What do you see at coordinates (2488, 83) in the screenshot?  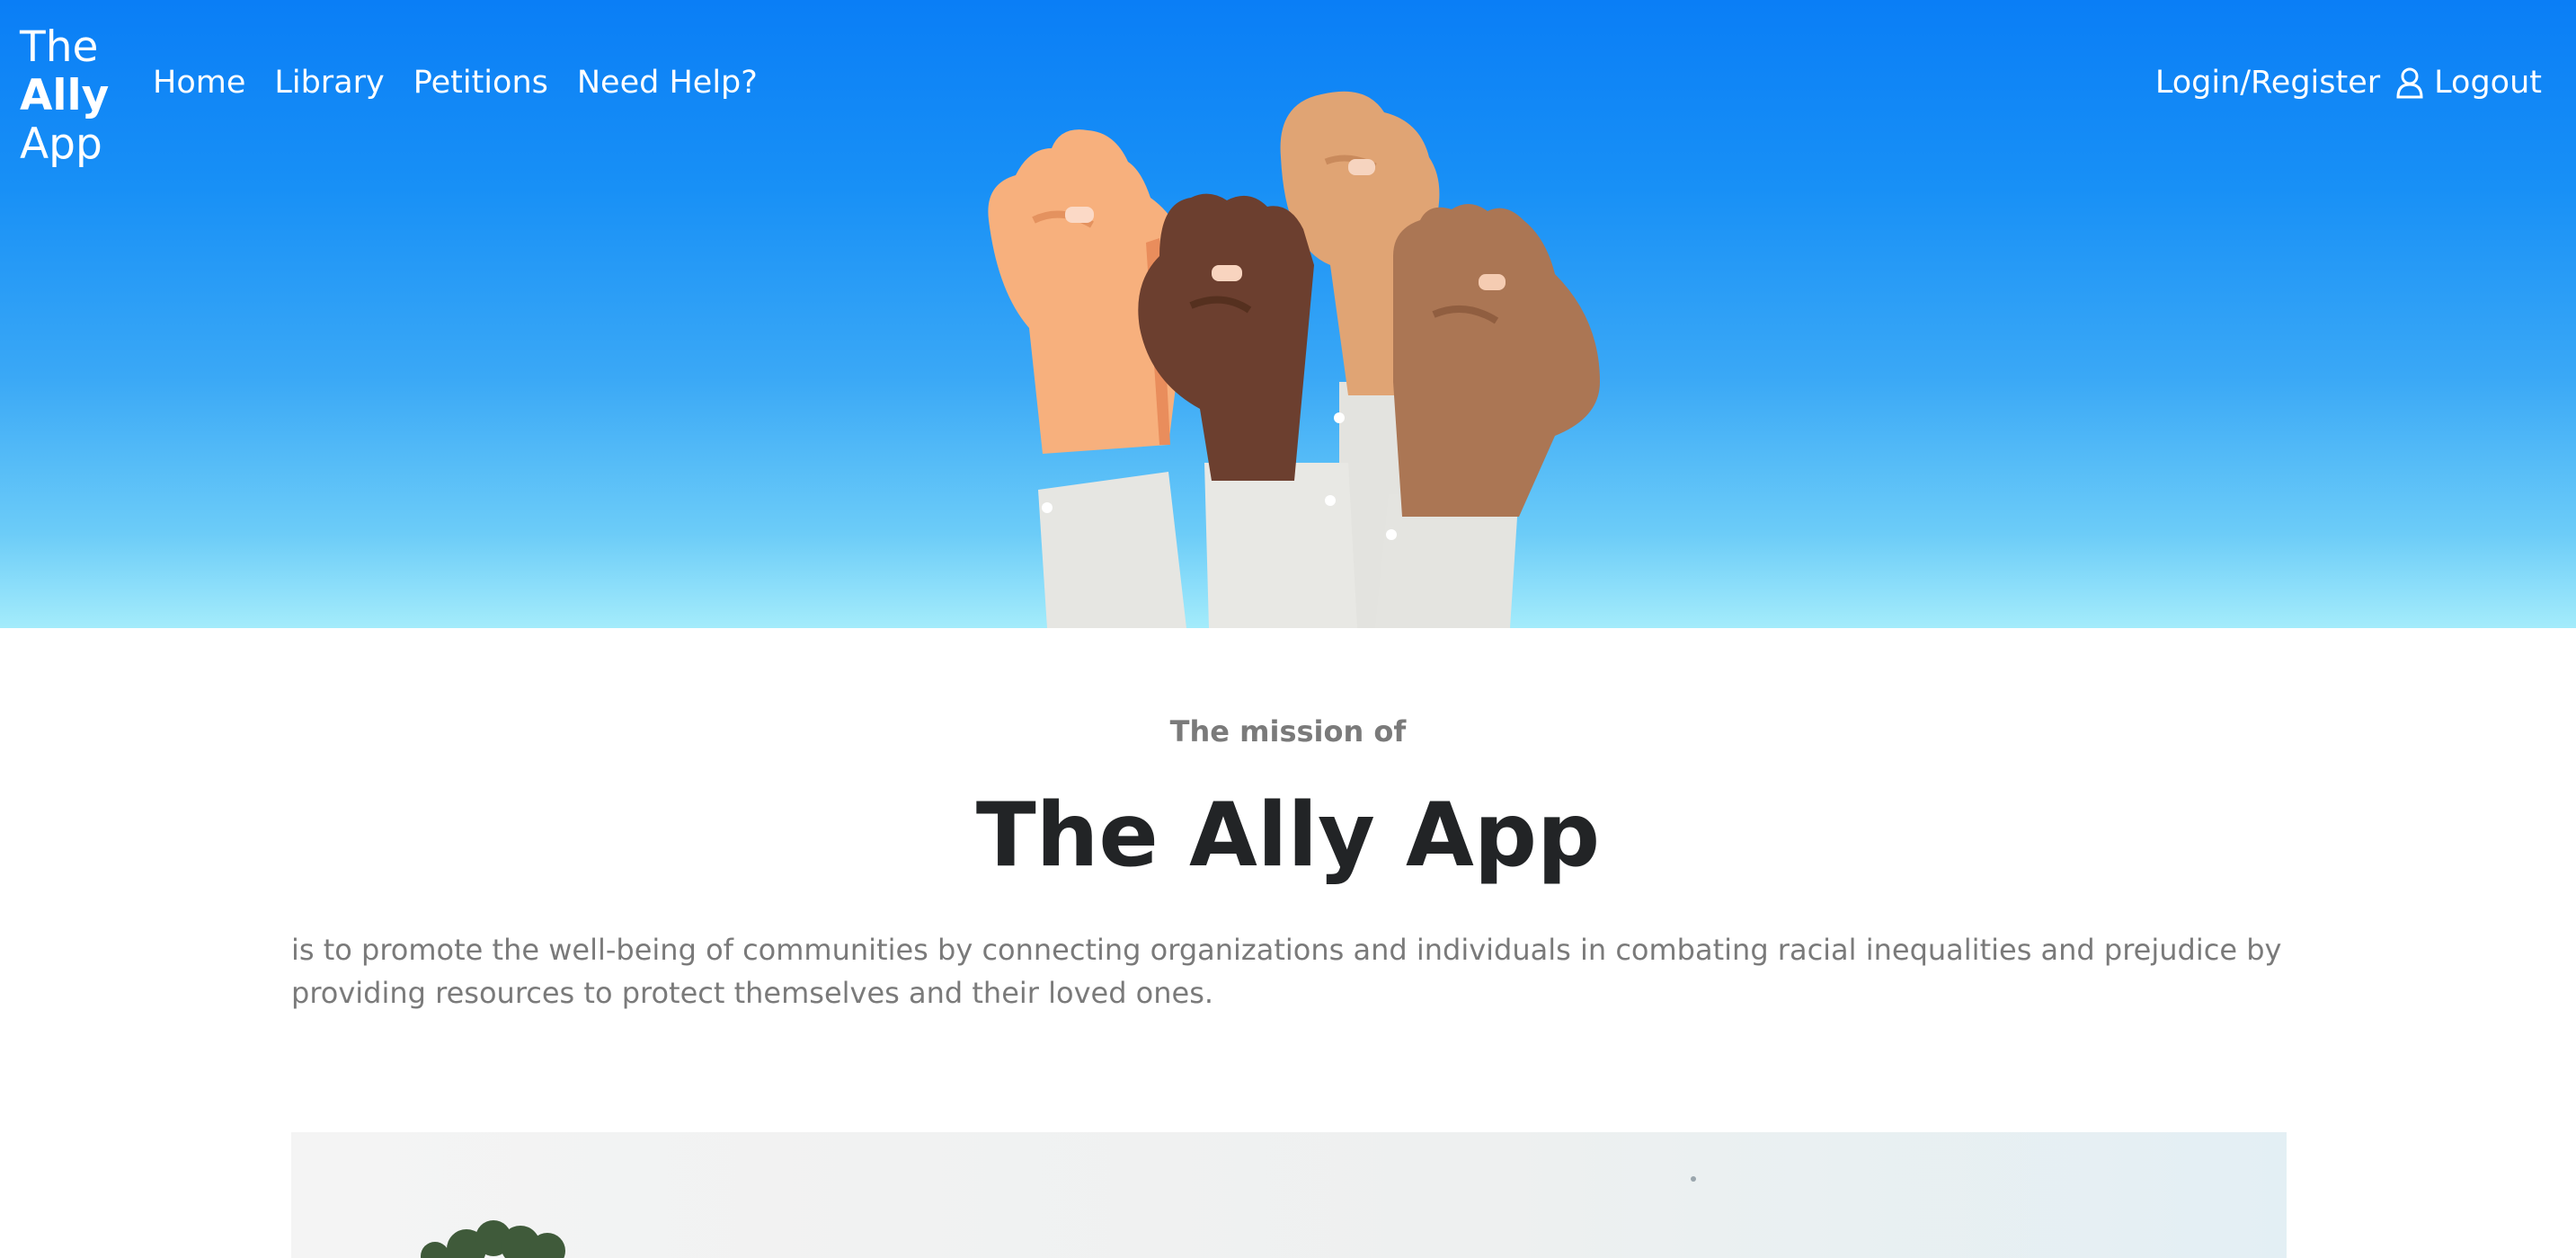 I see `logout-link: Logout` at bounding box center [2488, 83].